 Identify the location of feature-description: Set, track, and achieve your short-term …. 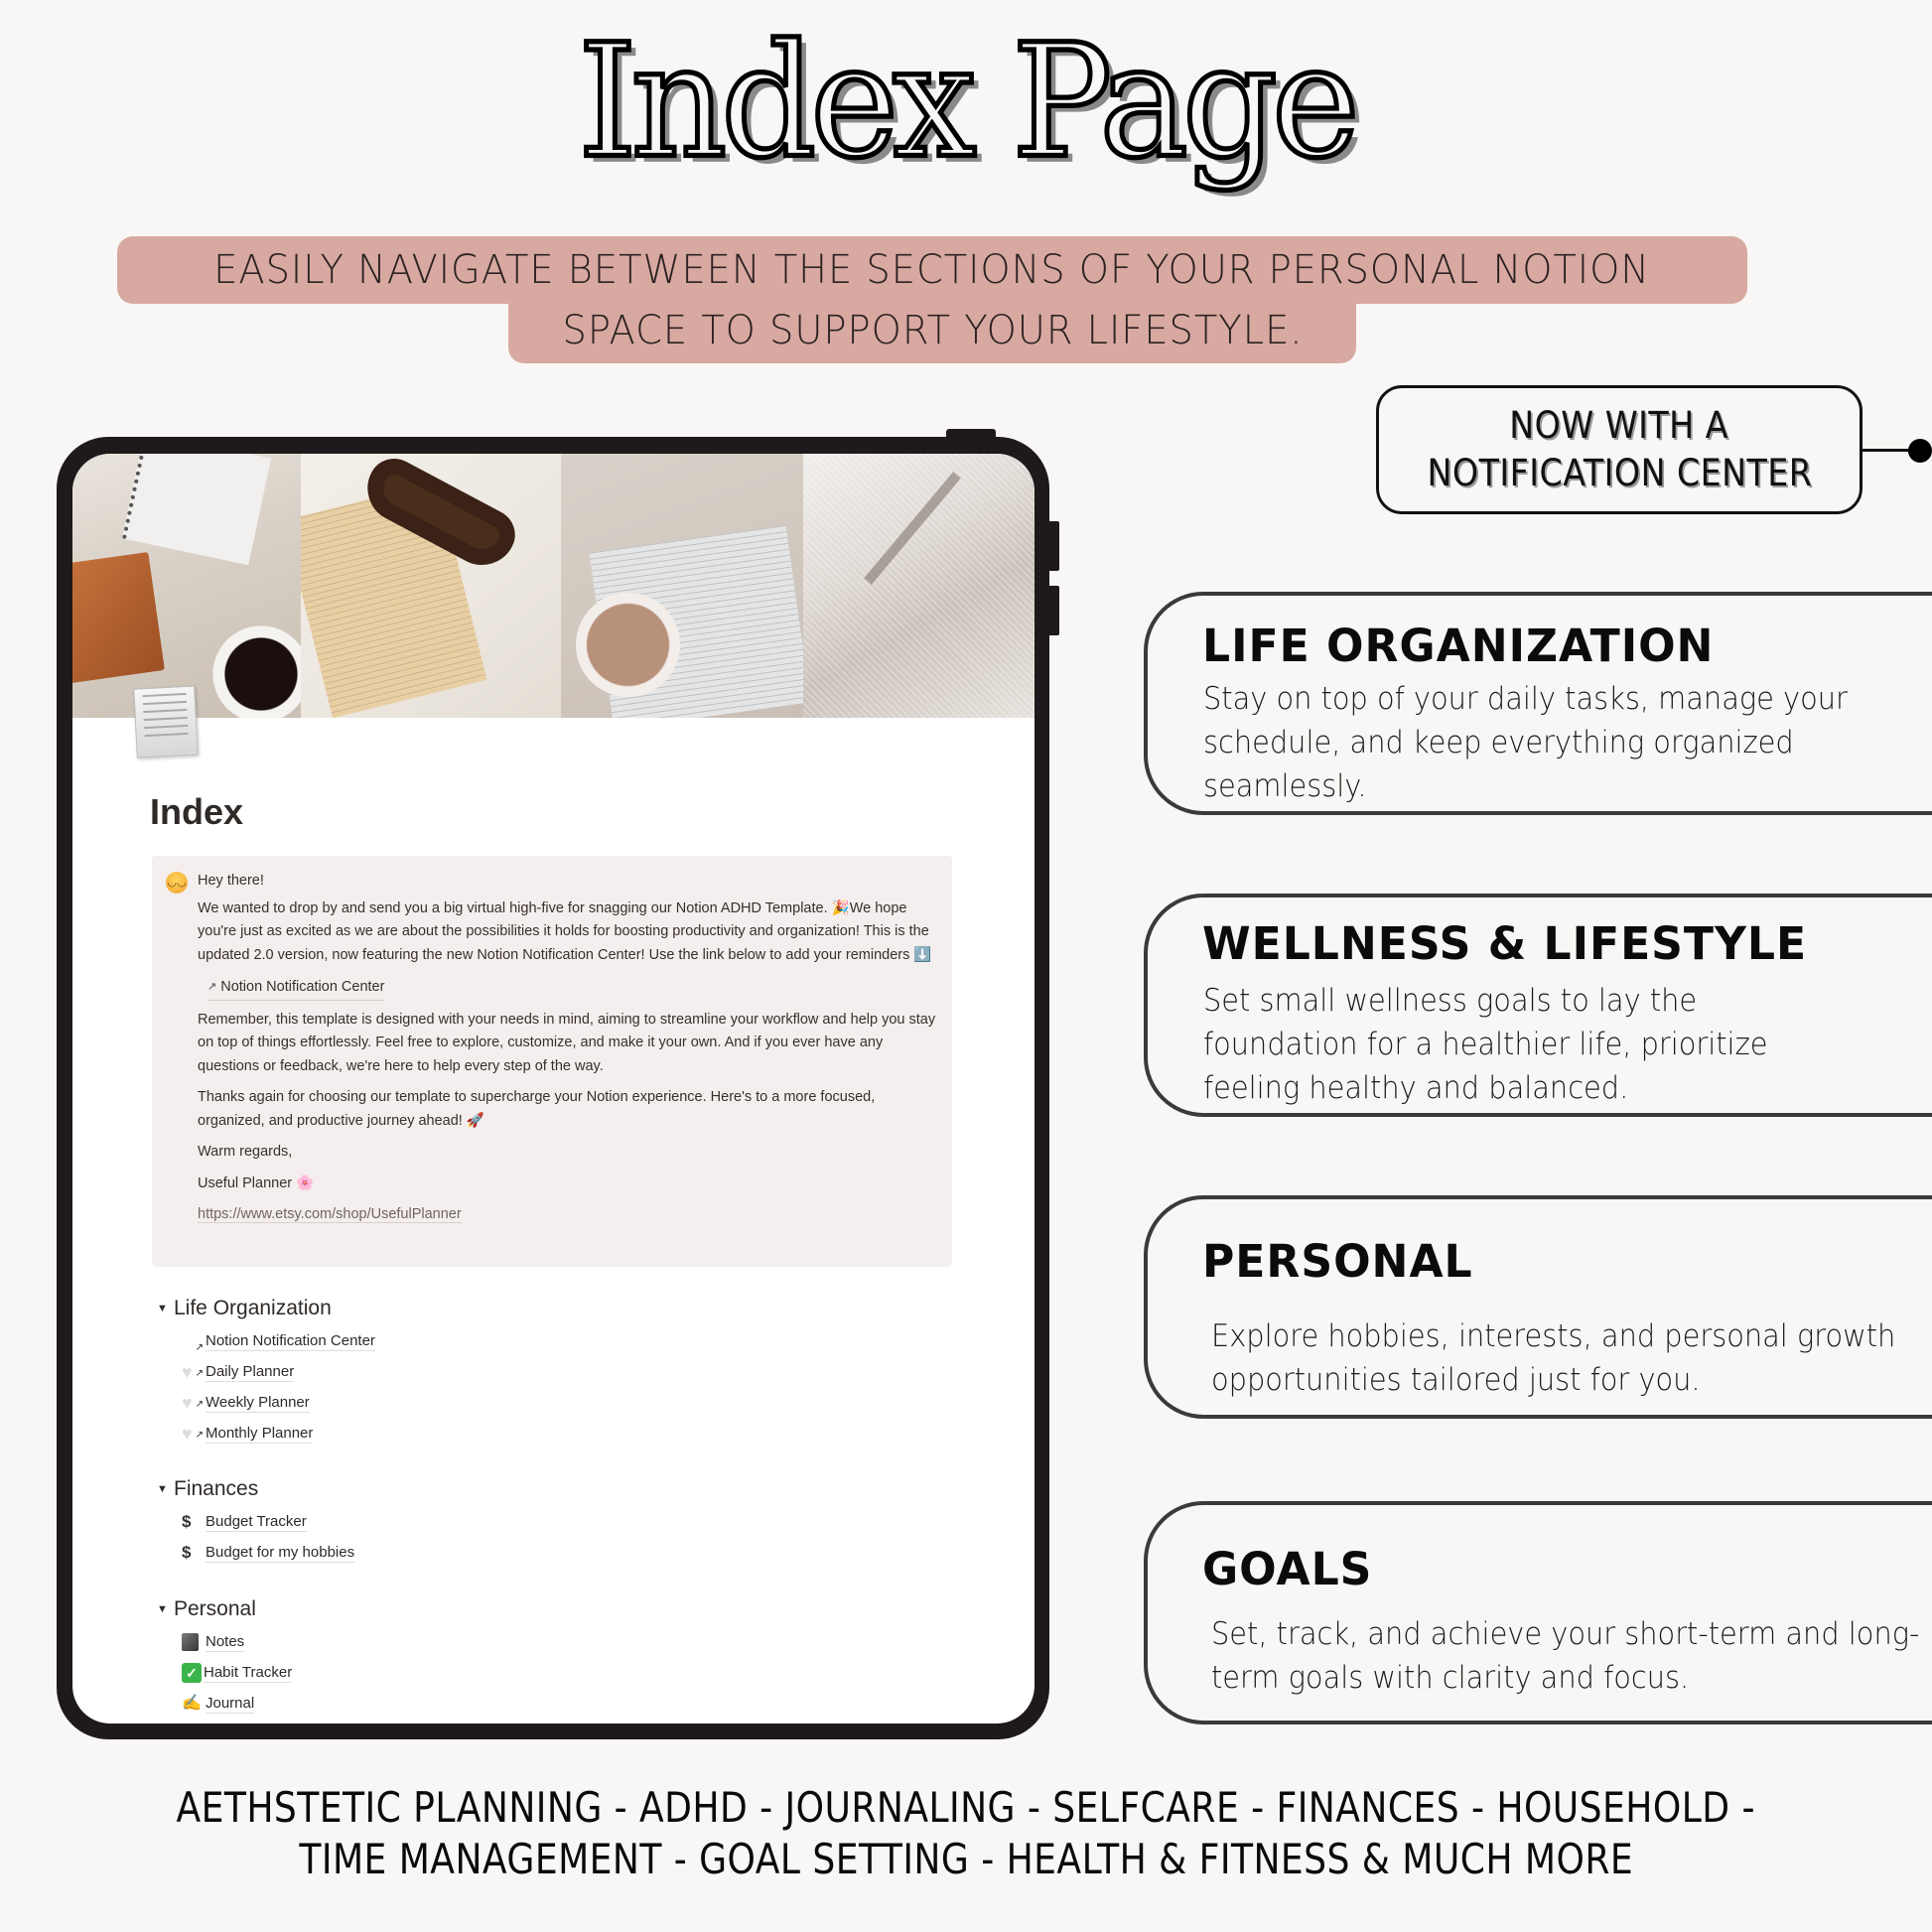
(1565, 1656).